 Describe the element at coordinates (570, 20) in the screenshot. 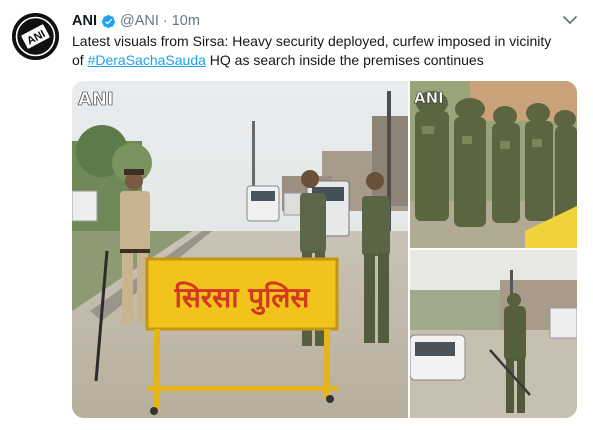

I see `chevron-down-icon` at that location.